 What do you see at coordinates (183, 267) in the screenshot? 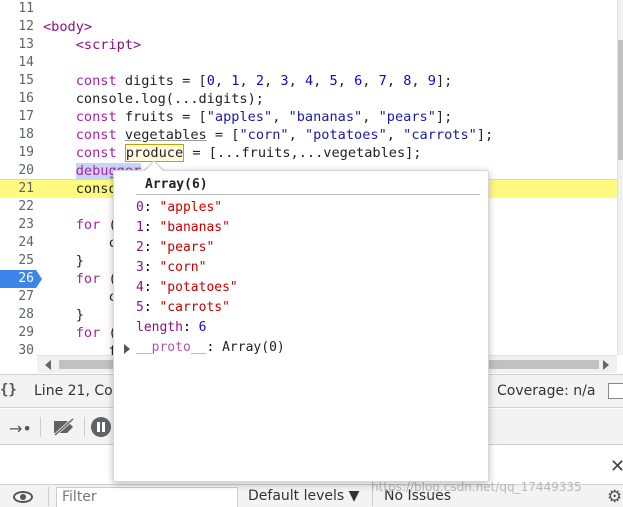
I see `array-value: "corn"` at bounding box center [183, 267].